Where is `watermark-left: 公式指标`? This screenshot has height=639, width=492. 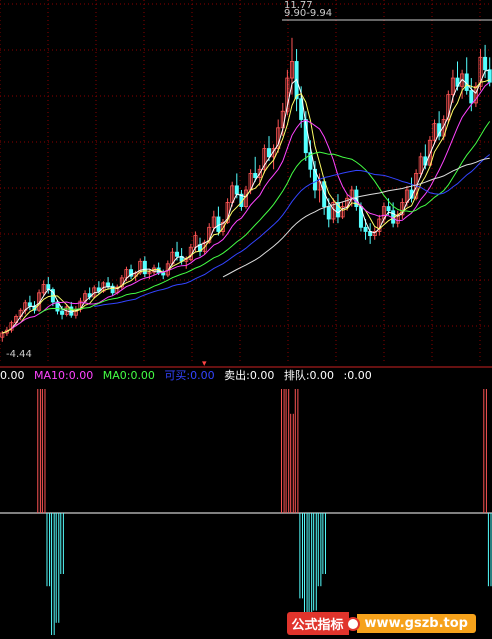
watermark-left: 公式指标 is located at coordinates (317, 623).